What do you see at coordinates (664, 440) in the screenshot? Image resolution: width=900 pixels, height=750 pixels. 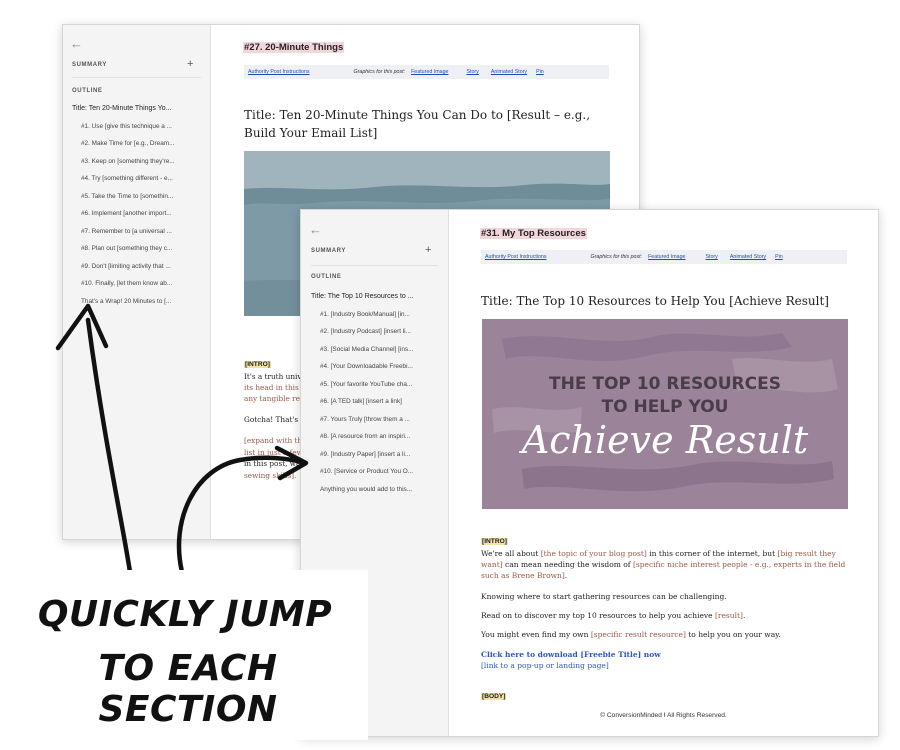 I see `banner-script: Achieve Result` at bounding box center [664, 440].